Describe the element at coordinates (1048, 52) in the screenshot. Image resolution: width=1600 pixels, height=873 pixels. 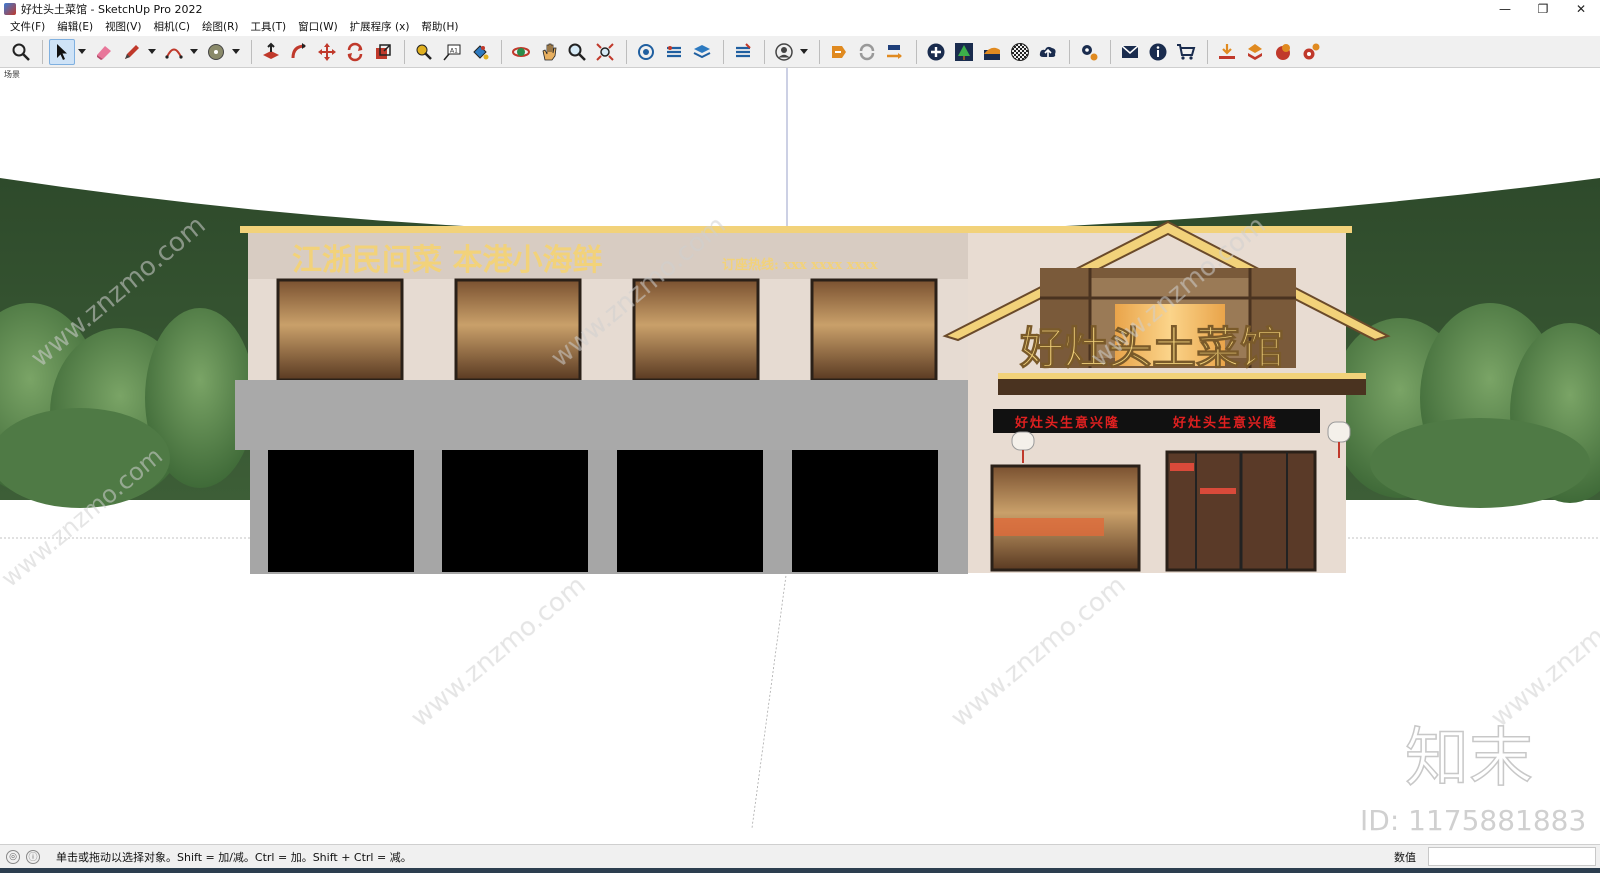
I see `cloud-upload-icon` at that location.